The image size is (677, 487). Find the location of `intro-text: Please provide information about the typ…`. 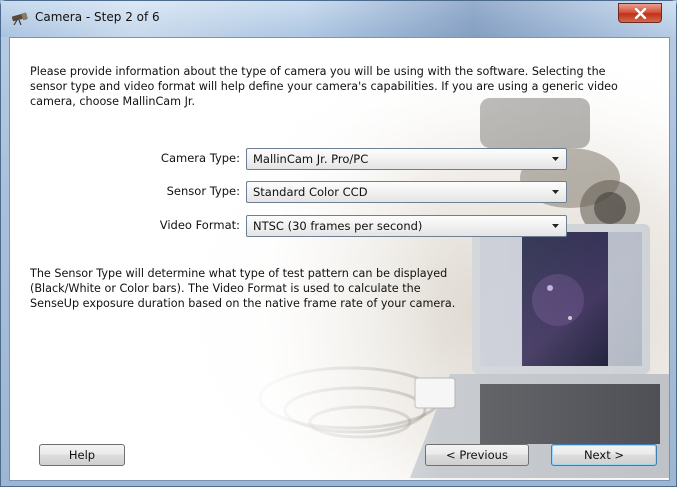

intro-text: Please provide information about the typ… is located at coordinates (324, 86).